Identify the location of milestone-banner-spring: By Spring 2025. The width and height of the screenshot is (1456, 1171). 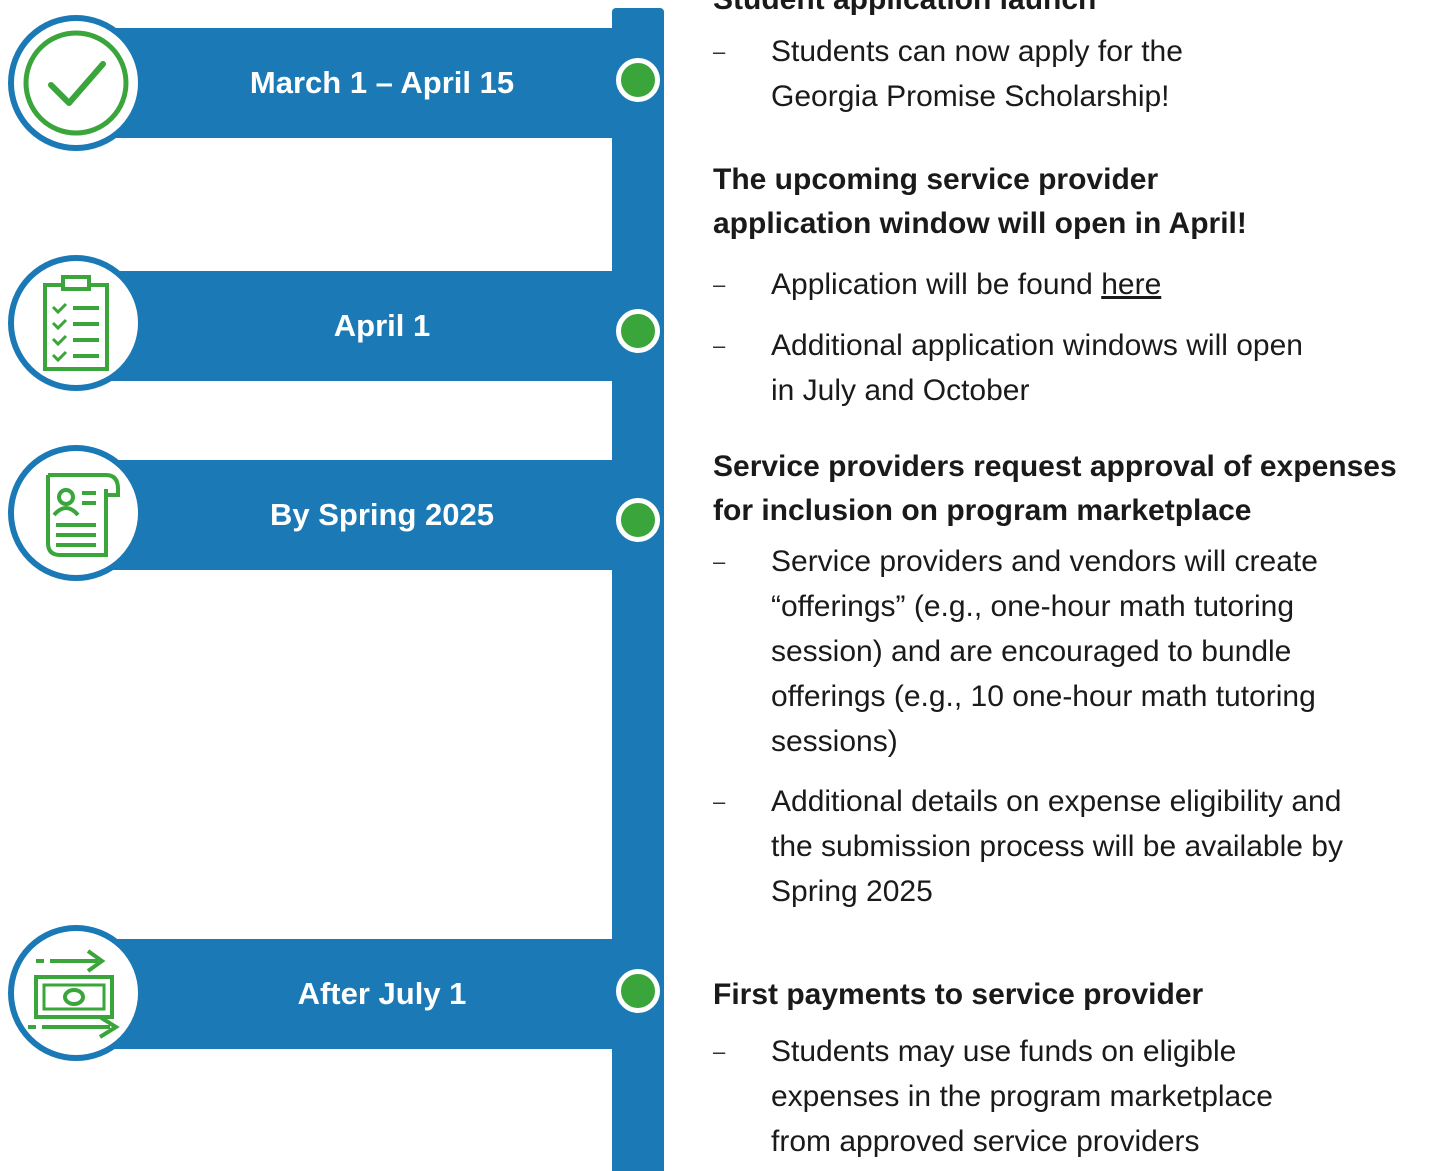
(362, 515).